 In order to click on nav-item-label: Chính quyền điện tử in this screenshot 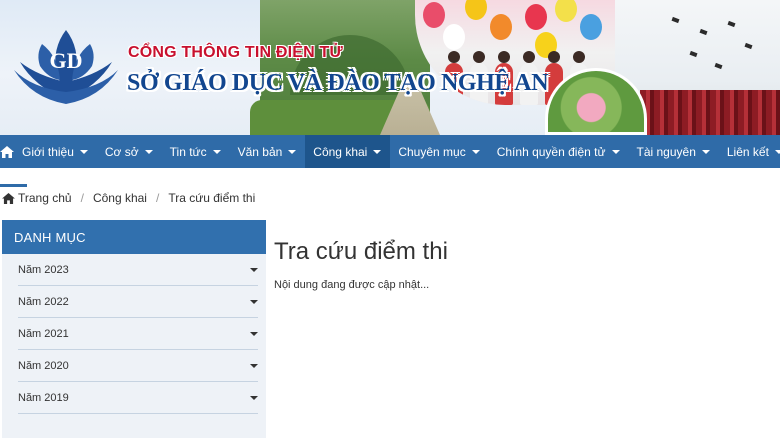, I will do `click(551, 151)`.